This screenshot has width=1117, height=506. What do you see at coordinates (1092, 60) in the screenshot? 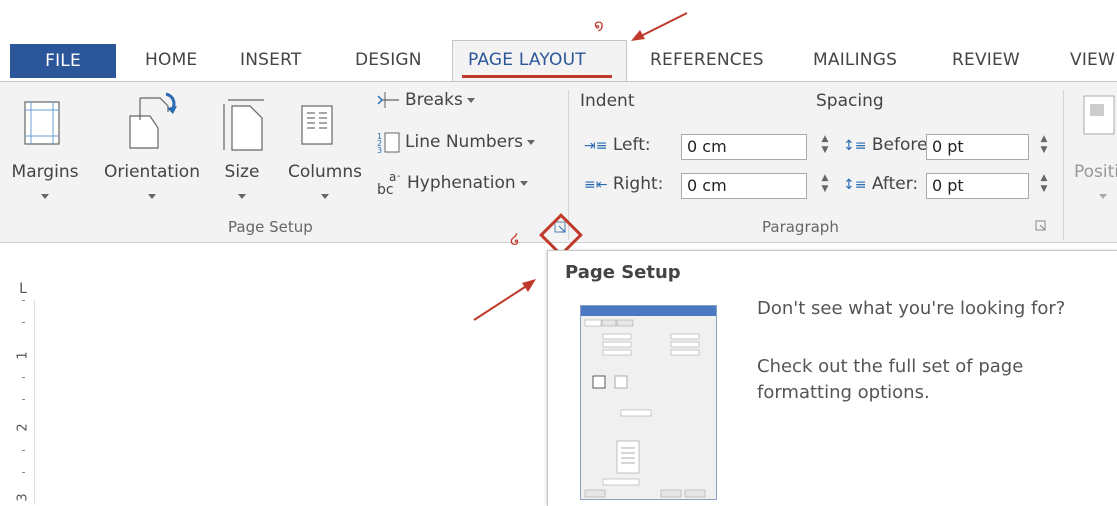
I see `tab-view: VIEW` at bounding box center [1092, 60].